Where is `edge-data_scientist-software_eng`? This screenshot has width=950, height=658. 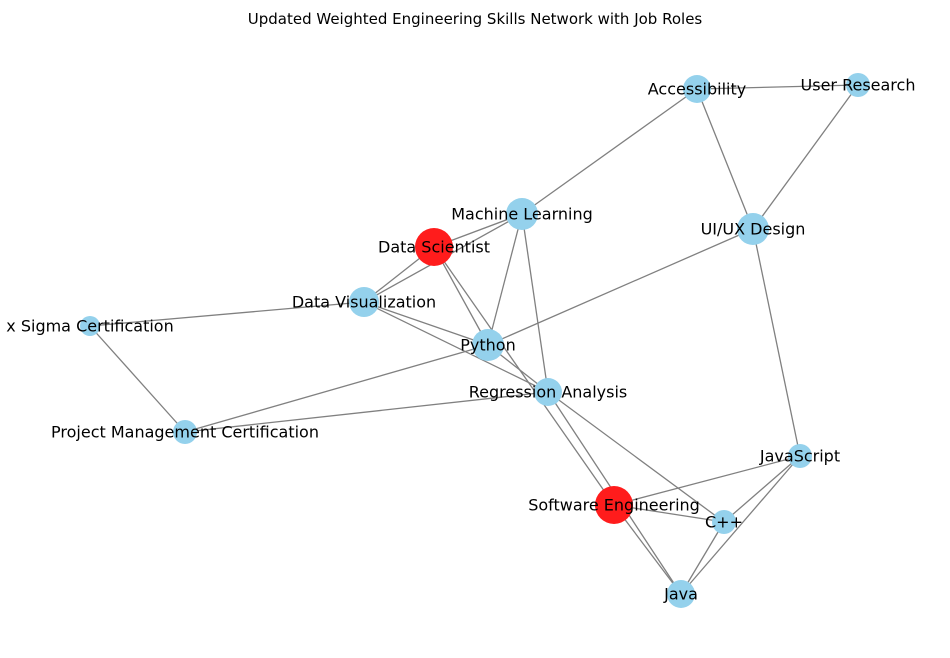
edge-data_scientist-software_eng is located at coordinates (524, 376).